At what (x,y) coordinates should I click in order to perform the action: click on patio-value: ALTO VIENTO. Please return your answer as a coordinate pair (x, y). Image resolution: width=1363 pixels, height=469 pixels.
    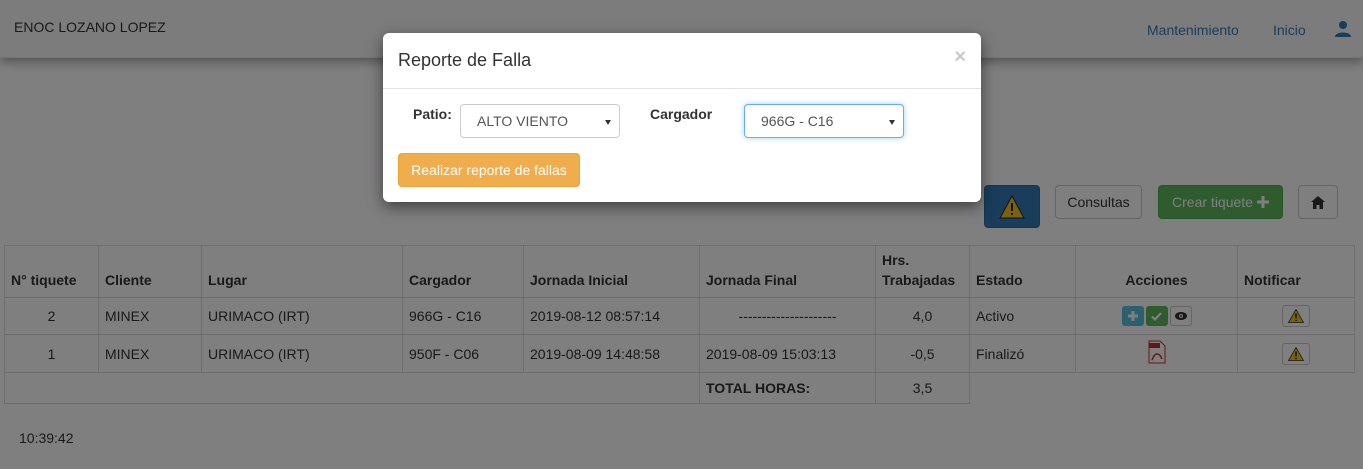
    Looking at the image, I should click on (523, 121).